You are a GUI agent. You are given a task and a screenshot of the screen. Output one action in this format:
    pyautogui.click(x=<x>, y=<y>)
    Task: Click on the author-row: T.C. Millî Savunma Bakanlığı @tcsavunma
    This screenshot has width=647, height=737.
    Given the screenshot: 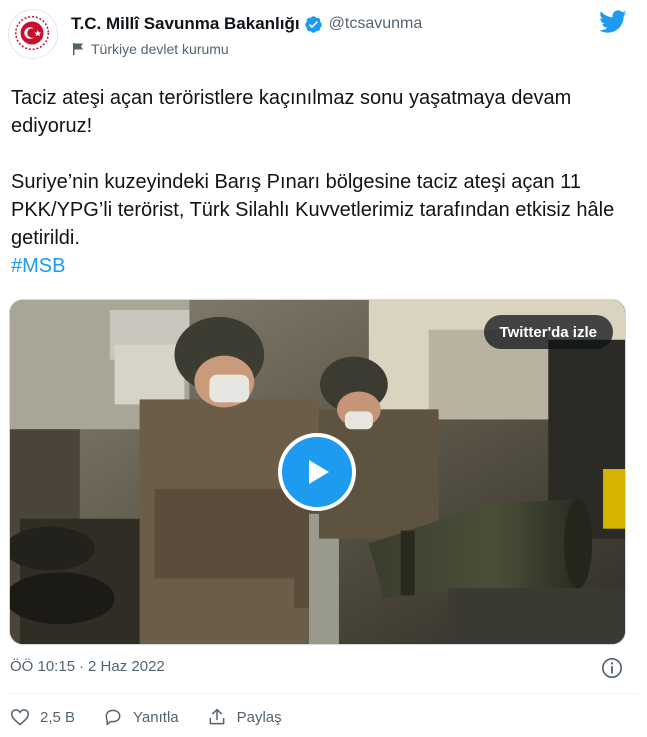 What is the action you would take?
    pyautogui.click(x=246, y=24)
    